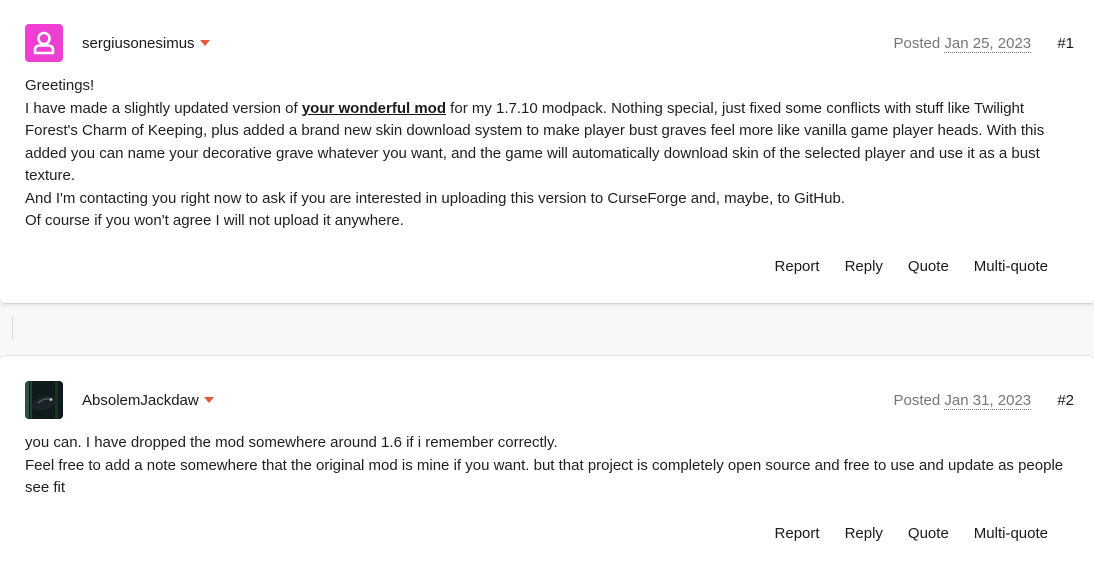 The height and width of the screenshot is (567, 1094). I want to click on post-header-2: AbsolemJackdaw Posted Jan 31, 2023 #2, so click(549, 400).